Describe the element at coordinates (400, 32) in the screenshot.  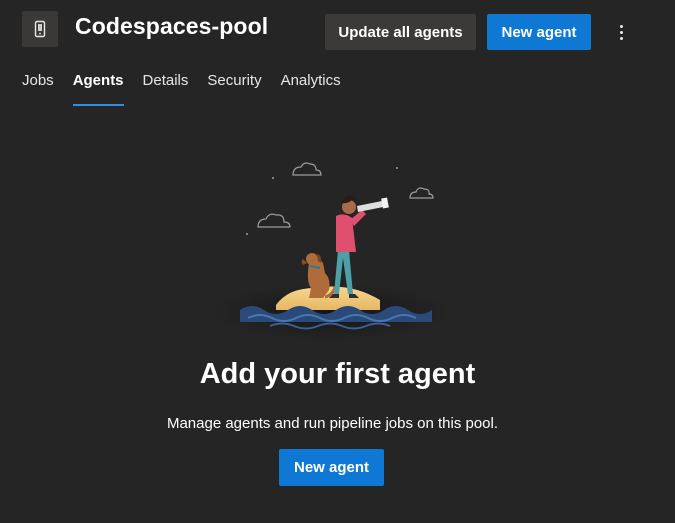
I see `update-all-agents-button: Update all agents` at that location.